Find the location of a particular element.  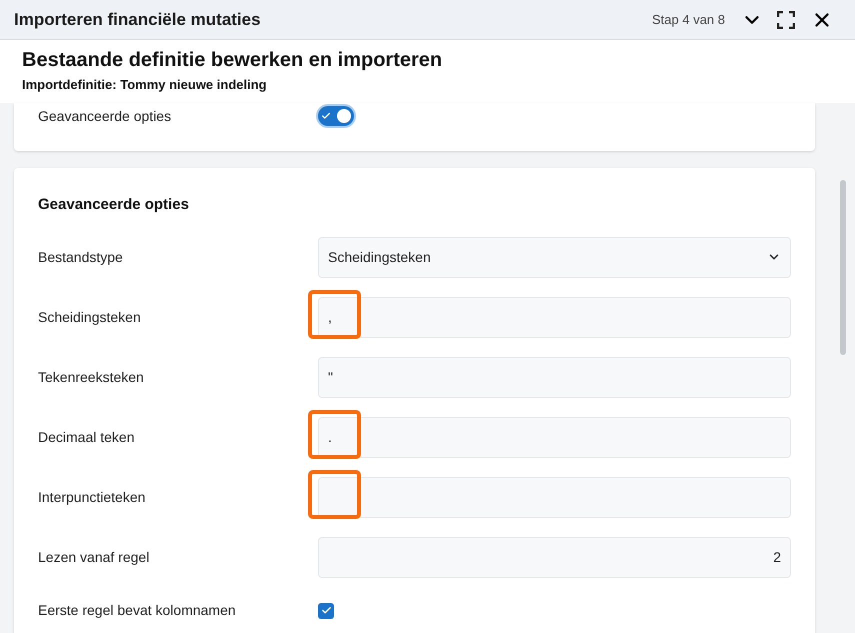

input-field: , is located at coordinates (554, 317).